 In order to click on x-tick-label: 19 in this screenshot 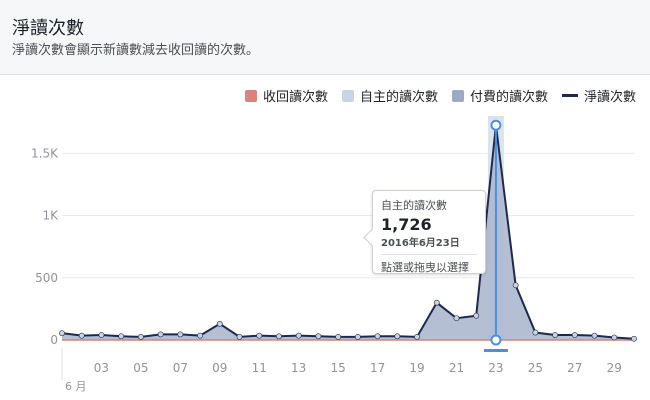, I will do `click(416, 368)`.